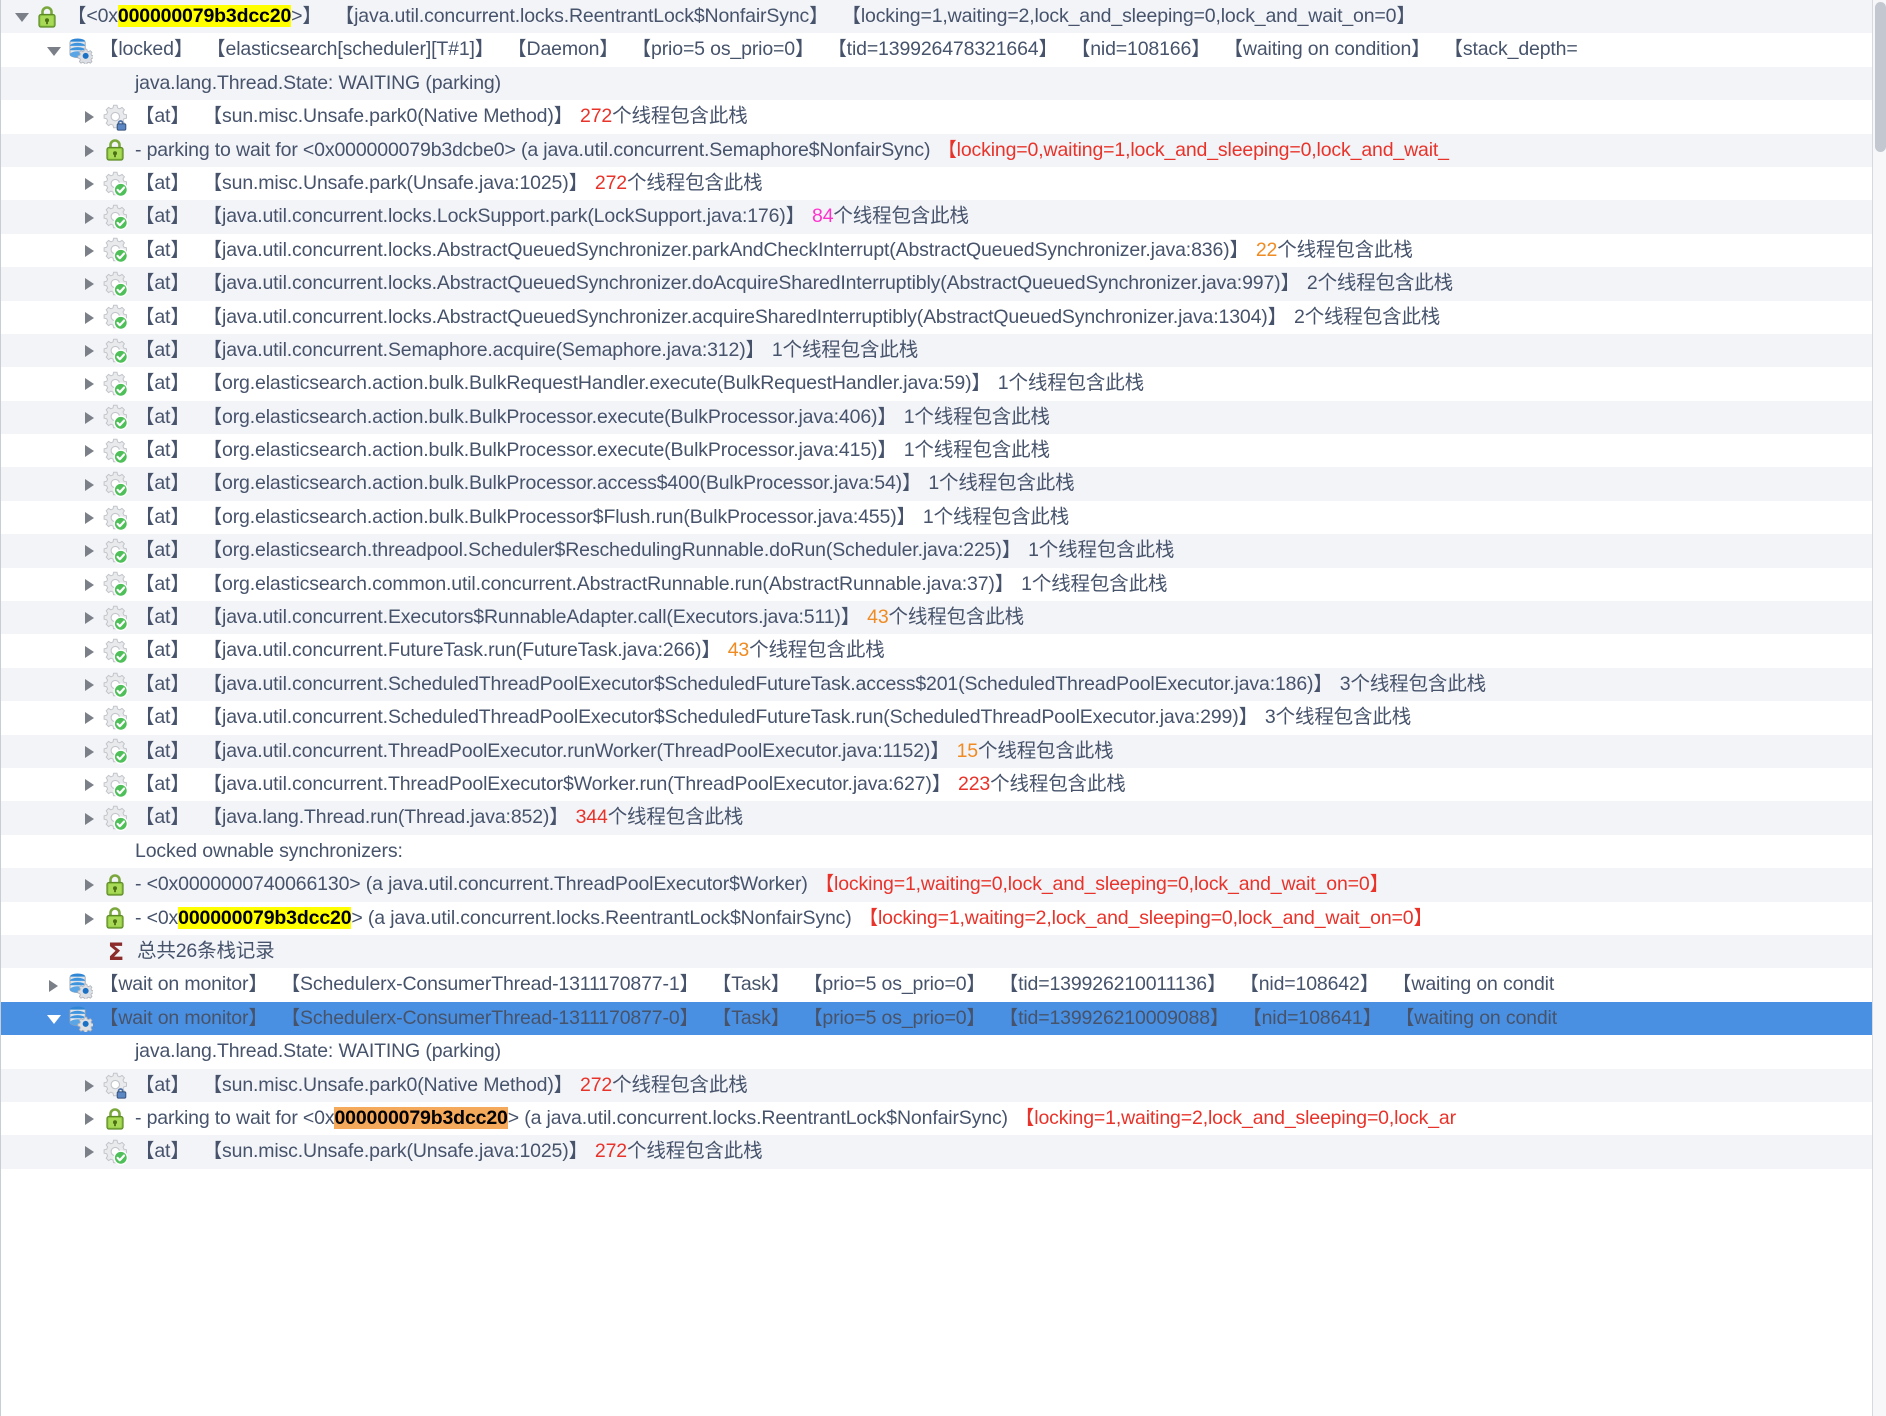 The width and height of the screenshot is (1886, 1416). I want to click on text-segment: 22, so click(1266, 249).